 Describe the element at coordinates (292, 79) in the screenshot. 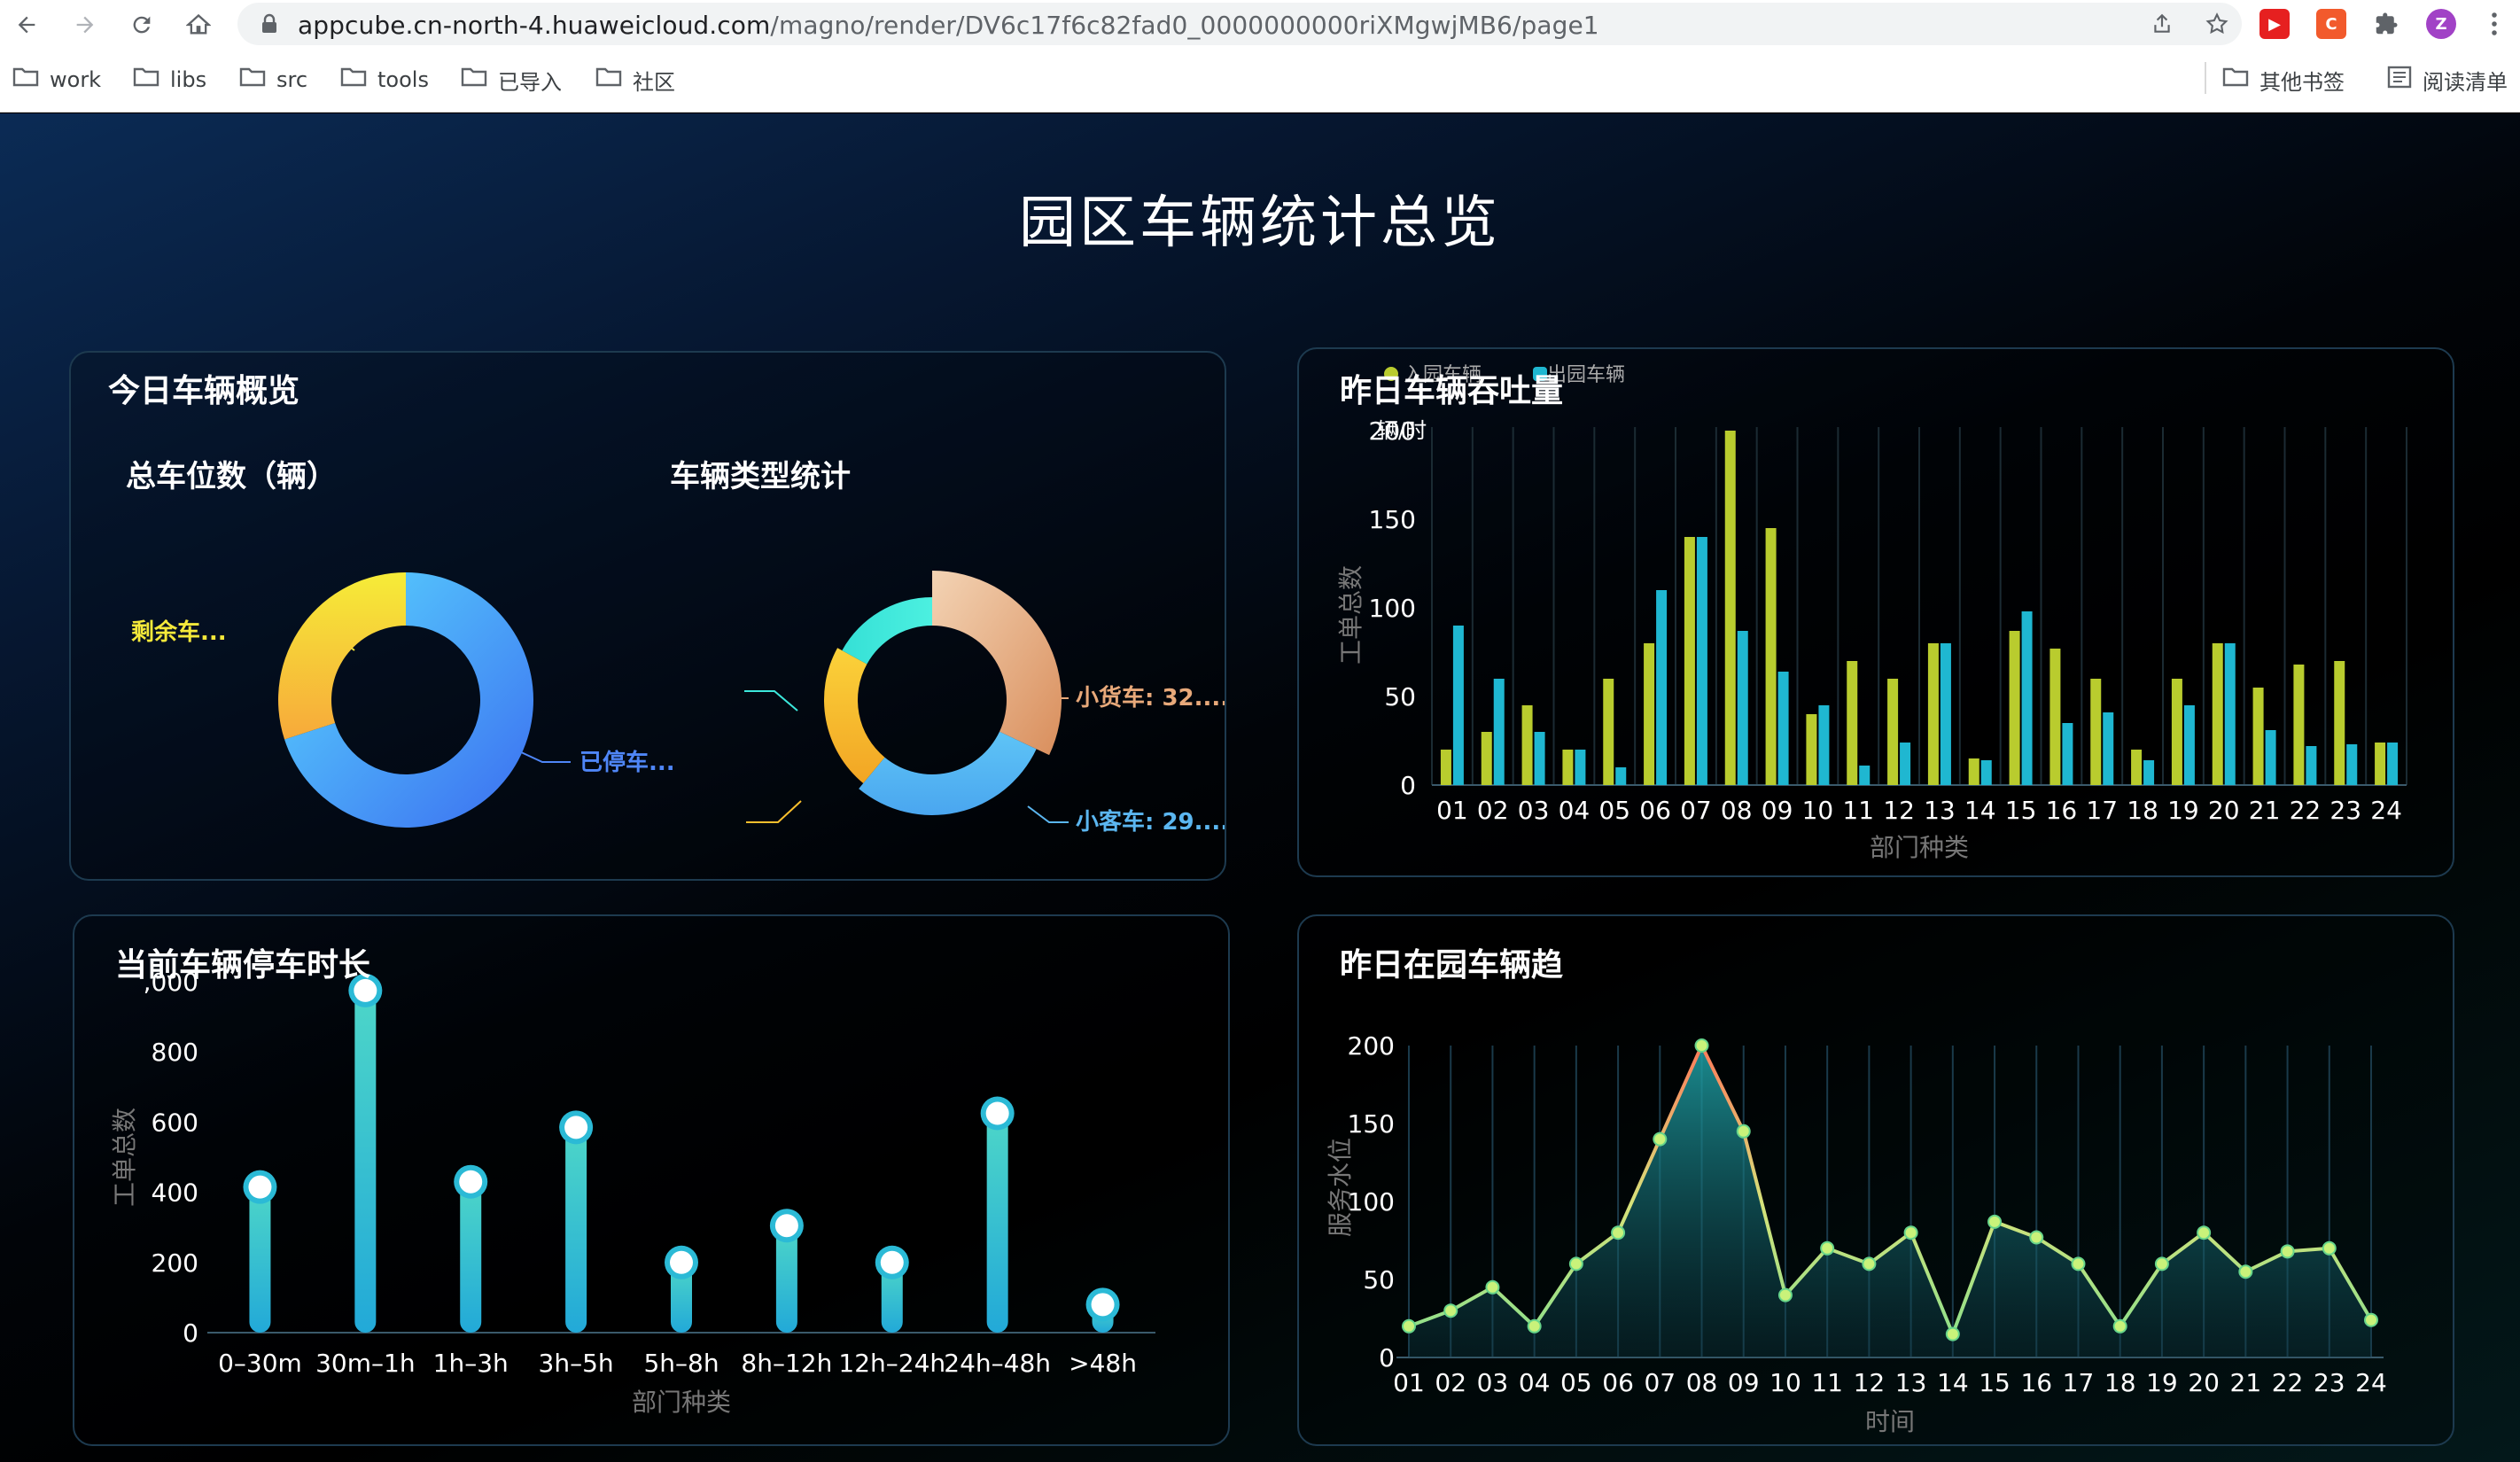

I see `bookmark-label: src` at that location.